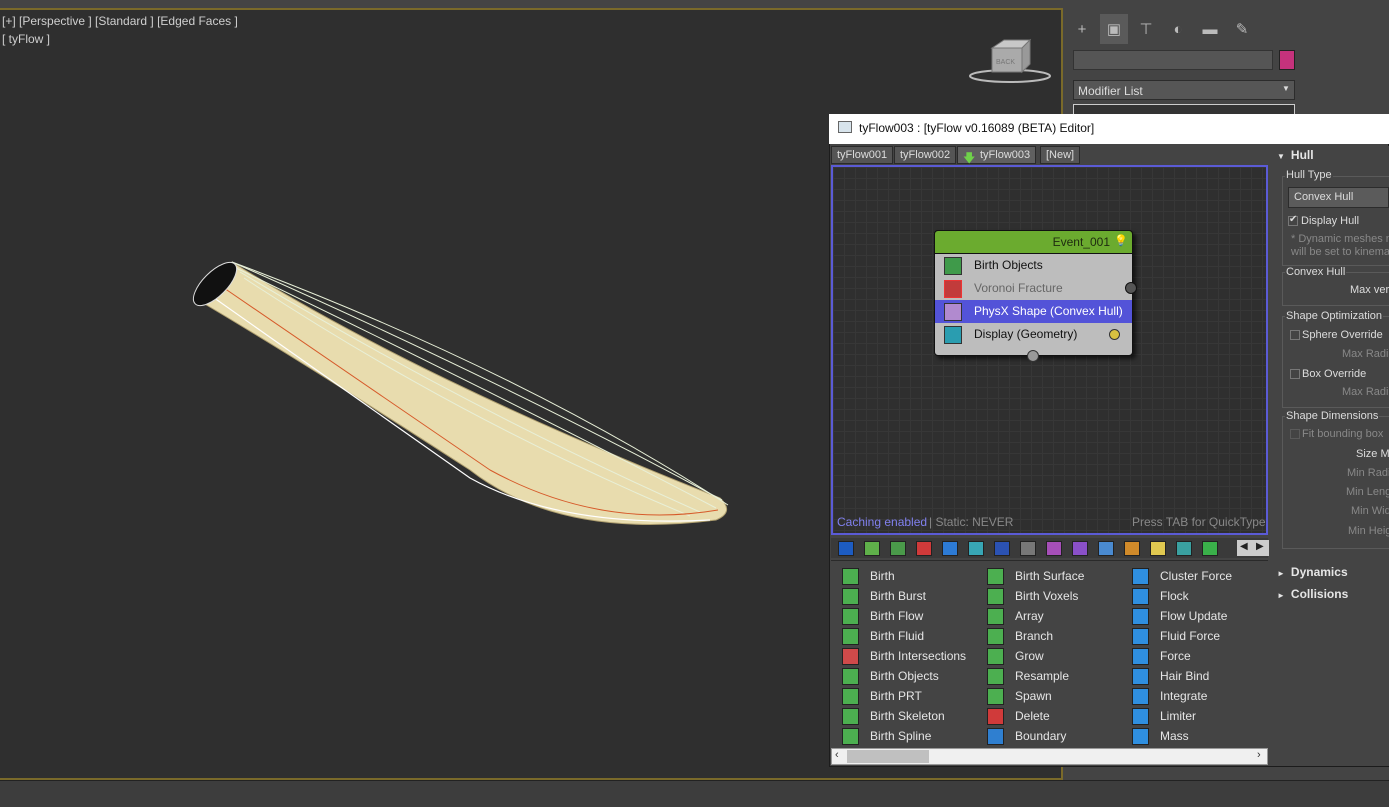  What do you see at coordinates (1332, 416) in the screenshot?
I see `shape-dimensions-label: Shape Dimensions` at bounding box center [1332, 416].